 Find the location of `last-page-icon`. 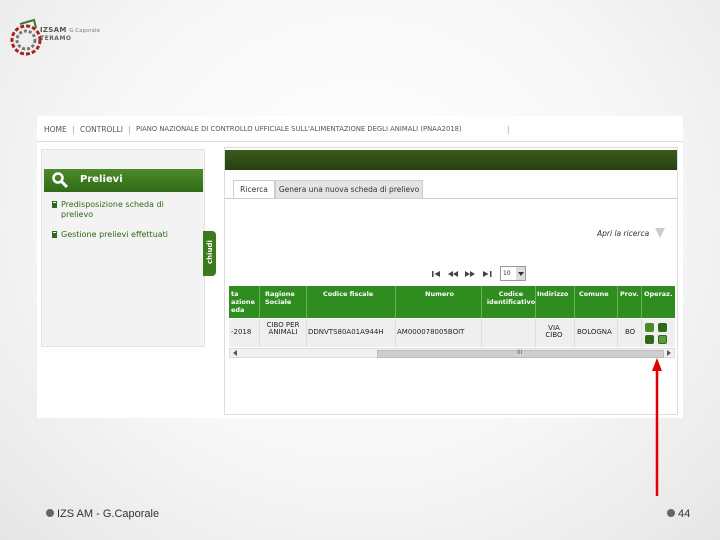

last-page-icon is located at coordinates (487, 274).